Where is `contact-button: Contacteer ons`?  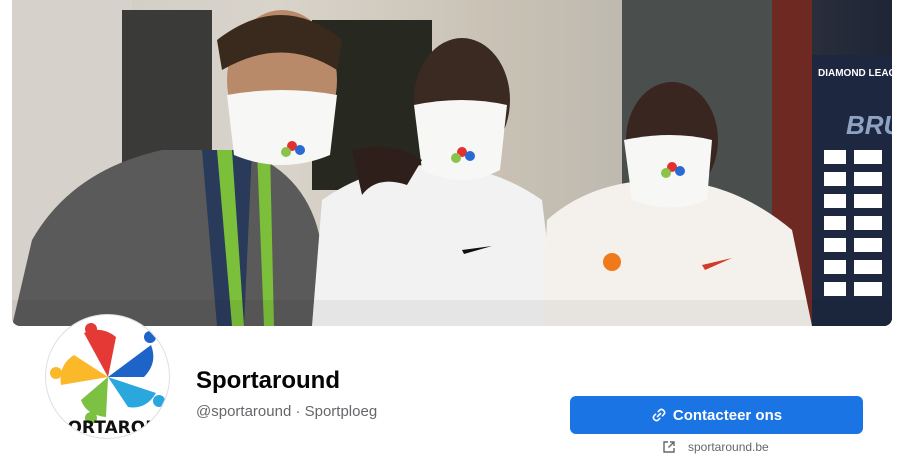
contact-button: Contacteer ons is located at coordinates (716, 415).